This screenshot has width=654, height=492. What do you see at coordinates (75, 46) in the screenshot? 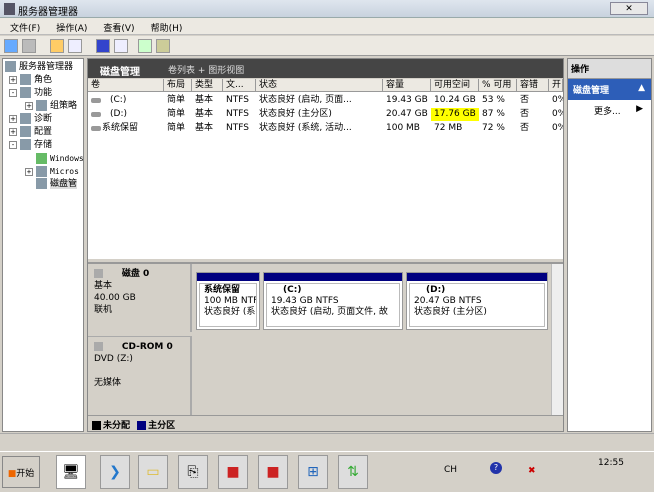
I see `show-hide-tree-icon` at bounding box center [75, 46].